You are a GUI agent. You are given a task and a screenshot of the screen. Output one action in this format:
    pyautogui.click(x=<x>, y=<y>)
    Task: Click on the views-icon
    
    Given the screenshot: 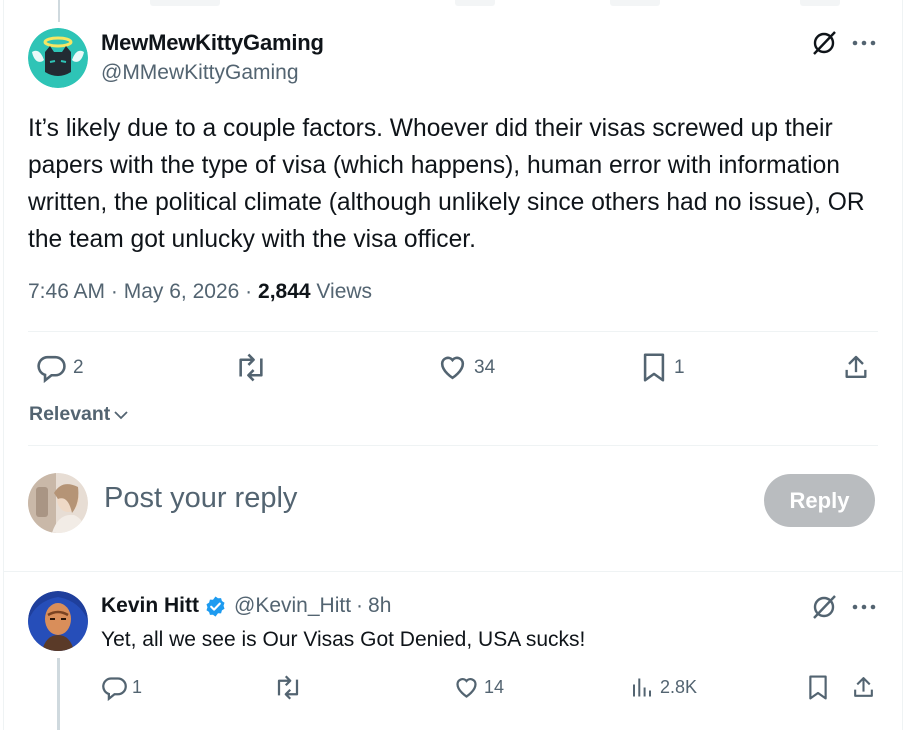 What is the action you would take?
    pyautogui.click(x=642, y=687)
    